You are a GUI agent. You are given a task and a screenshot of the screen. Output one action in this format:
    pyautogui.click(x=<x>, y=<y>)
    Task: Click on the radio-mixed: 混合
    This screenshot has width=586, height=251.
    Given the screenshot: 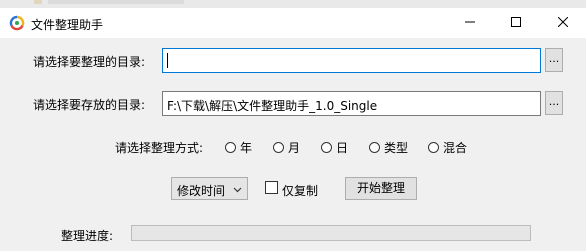 What is the action you would take?
    pyautogui.click(x=447, y=147)
    